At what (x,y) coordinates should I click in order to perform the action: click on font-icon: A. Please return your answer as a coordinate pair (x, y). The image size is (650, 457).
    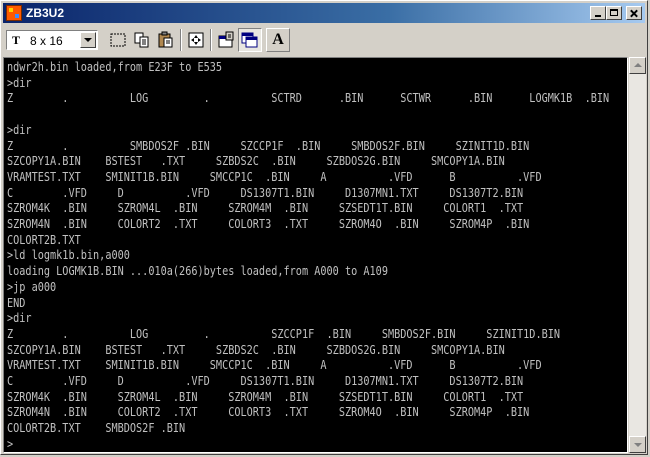
    Looking at the image, I should click on (278, 39).